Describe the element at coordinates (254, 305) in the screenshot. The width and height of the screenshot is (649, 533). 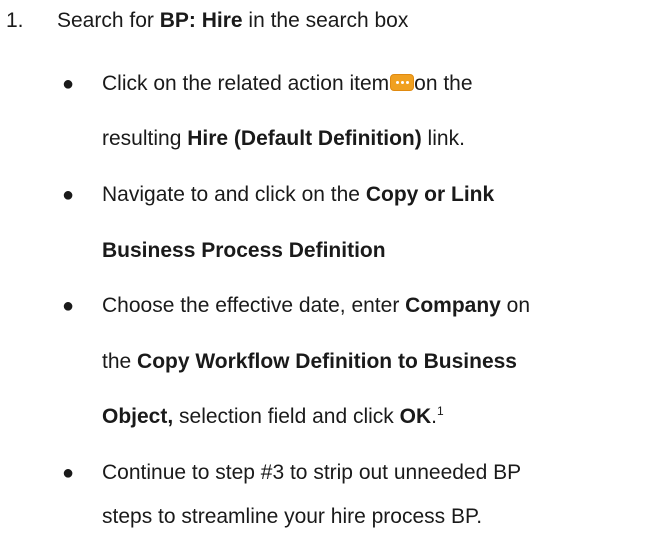
I see `bullet-text: Choose the effective date, enter` at that location.